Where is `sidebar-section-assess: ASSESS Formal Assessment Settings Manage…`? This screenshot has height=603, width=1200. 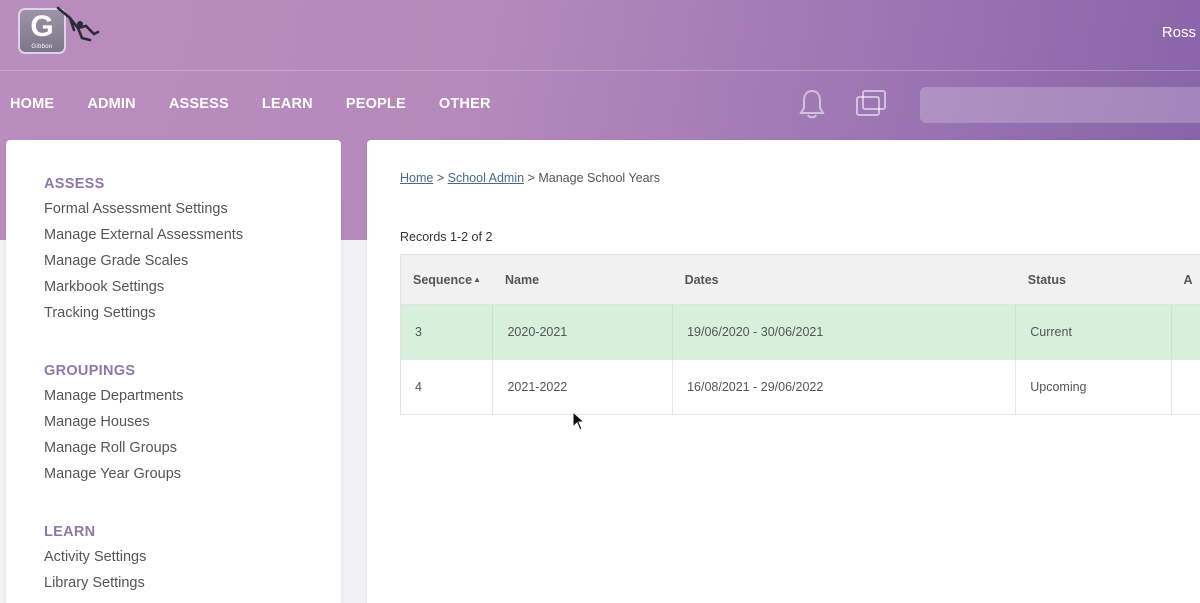
sidebar-section-assess: ASSESS Formal Assessment Settings Manage… is located at coordinates (143, 253).